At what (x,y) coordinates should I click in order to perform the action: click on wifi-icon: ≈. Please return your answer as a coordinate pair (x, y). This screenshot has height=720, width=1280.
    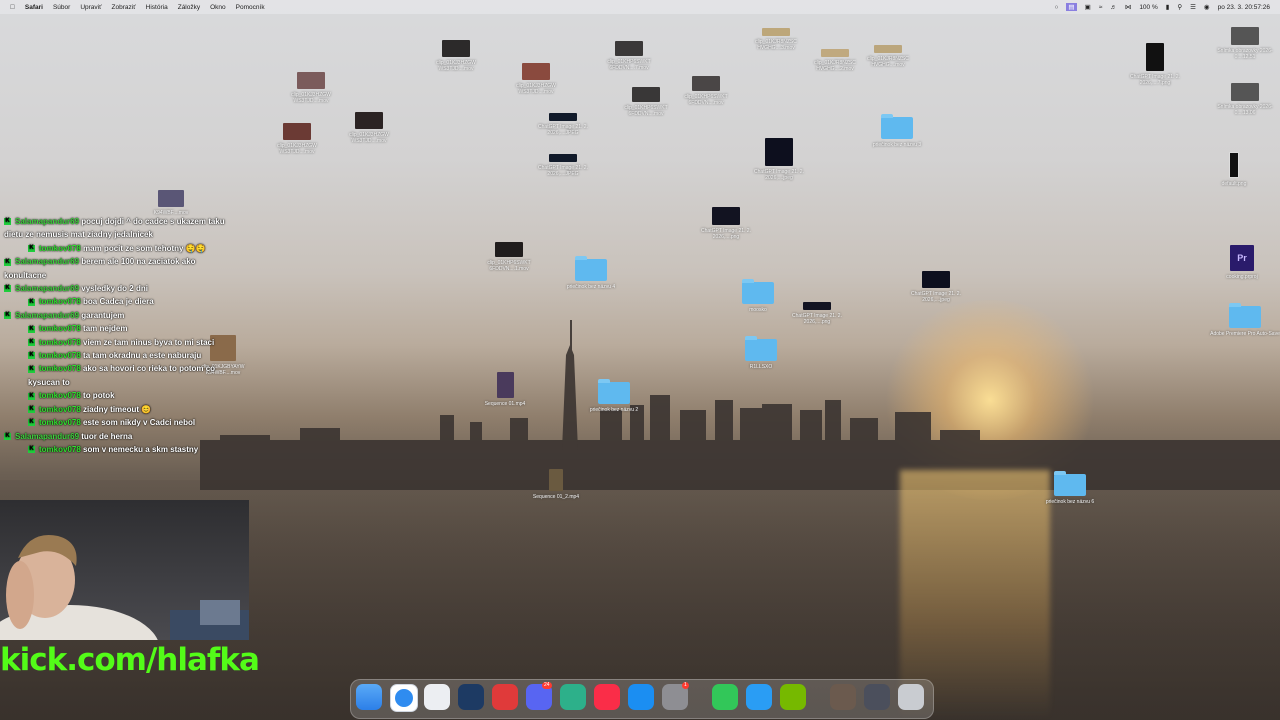
    Looking at the image, I should click on (1101, 7).